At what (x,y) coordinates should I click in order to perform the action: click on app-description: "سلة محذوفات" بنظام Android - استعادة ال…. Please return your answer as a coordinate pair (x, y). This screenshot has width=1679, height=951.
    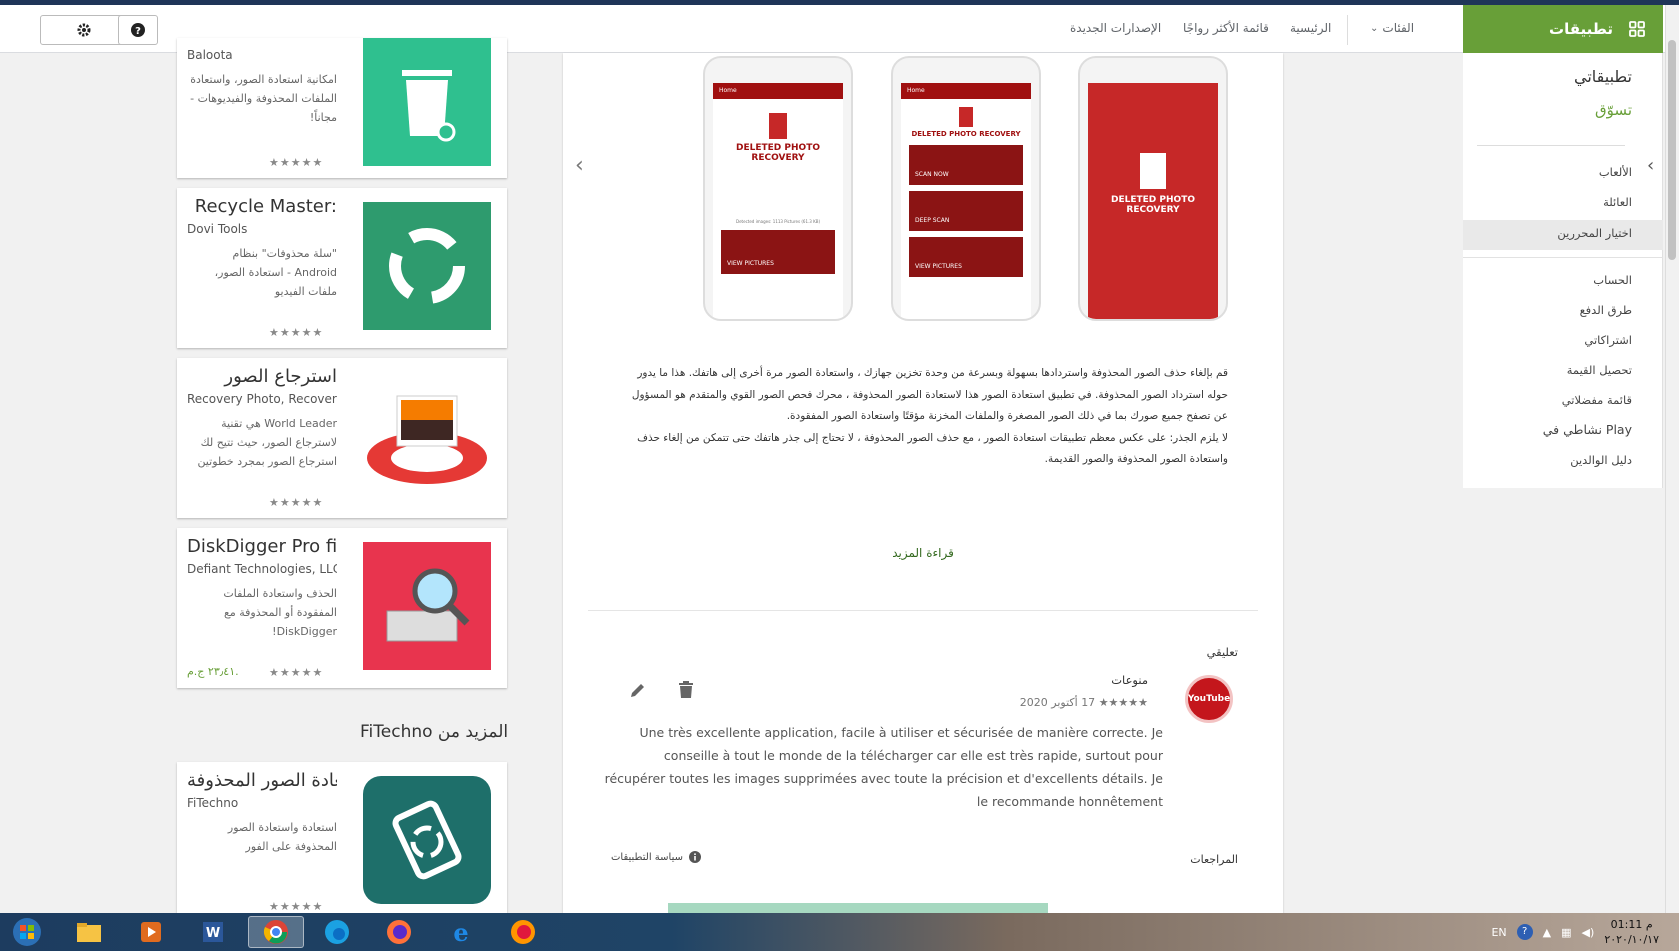
    Looking at the image, I should click on (275, 272).